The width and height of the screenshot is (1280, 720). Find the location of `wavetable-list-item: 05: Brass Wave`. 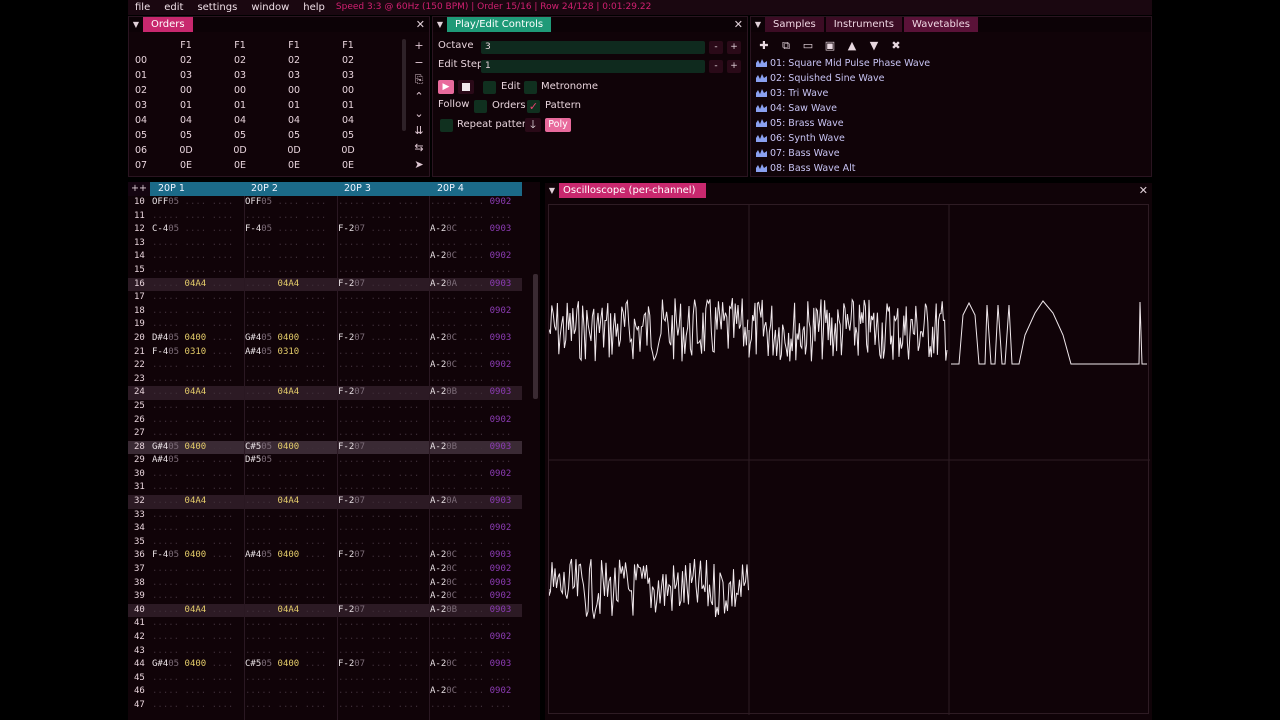

wavetable-list-item: 05: Brass Wave is located at coordinates (800, 123).